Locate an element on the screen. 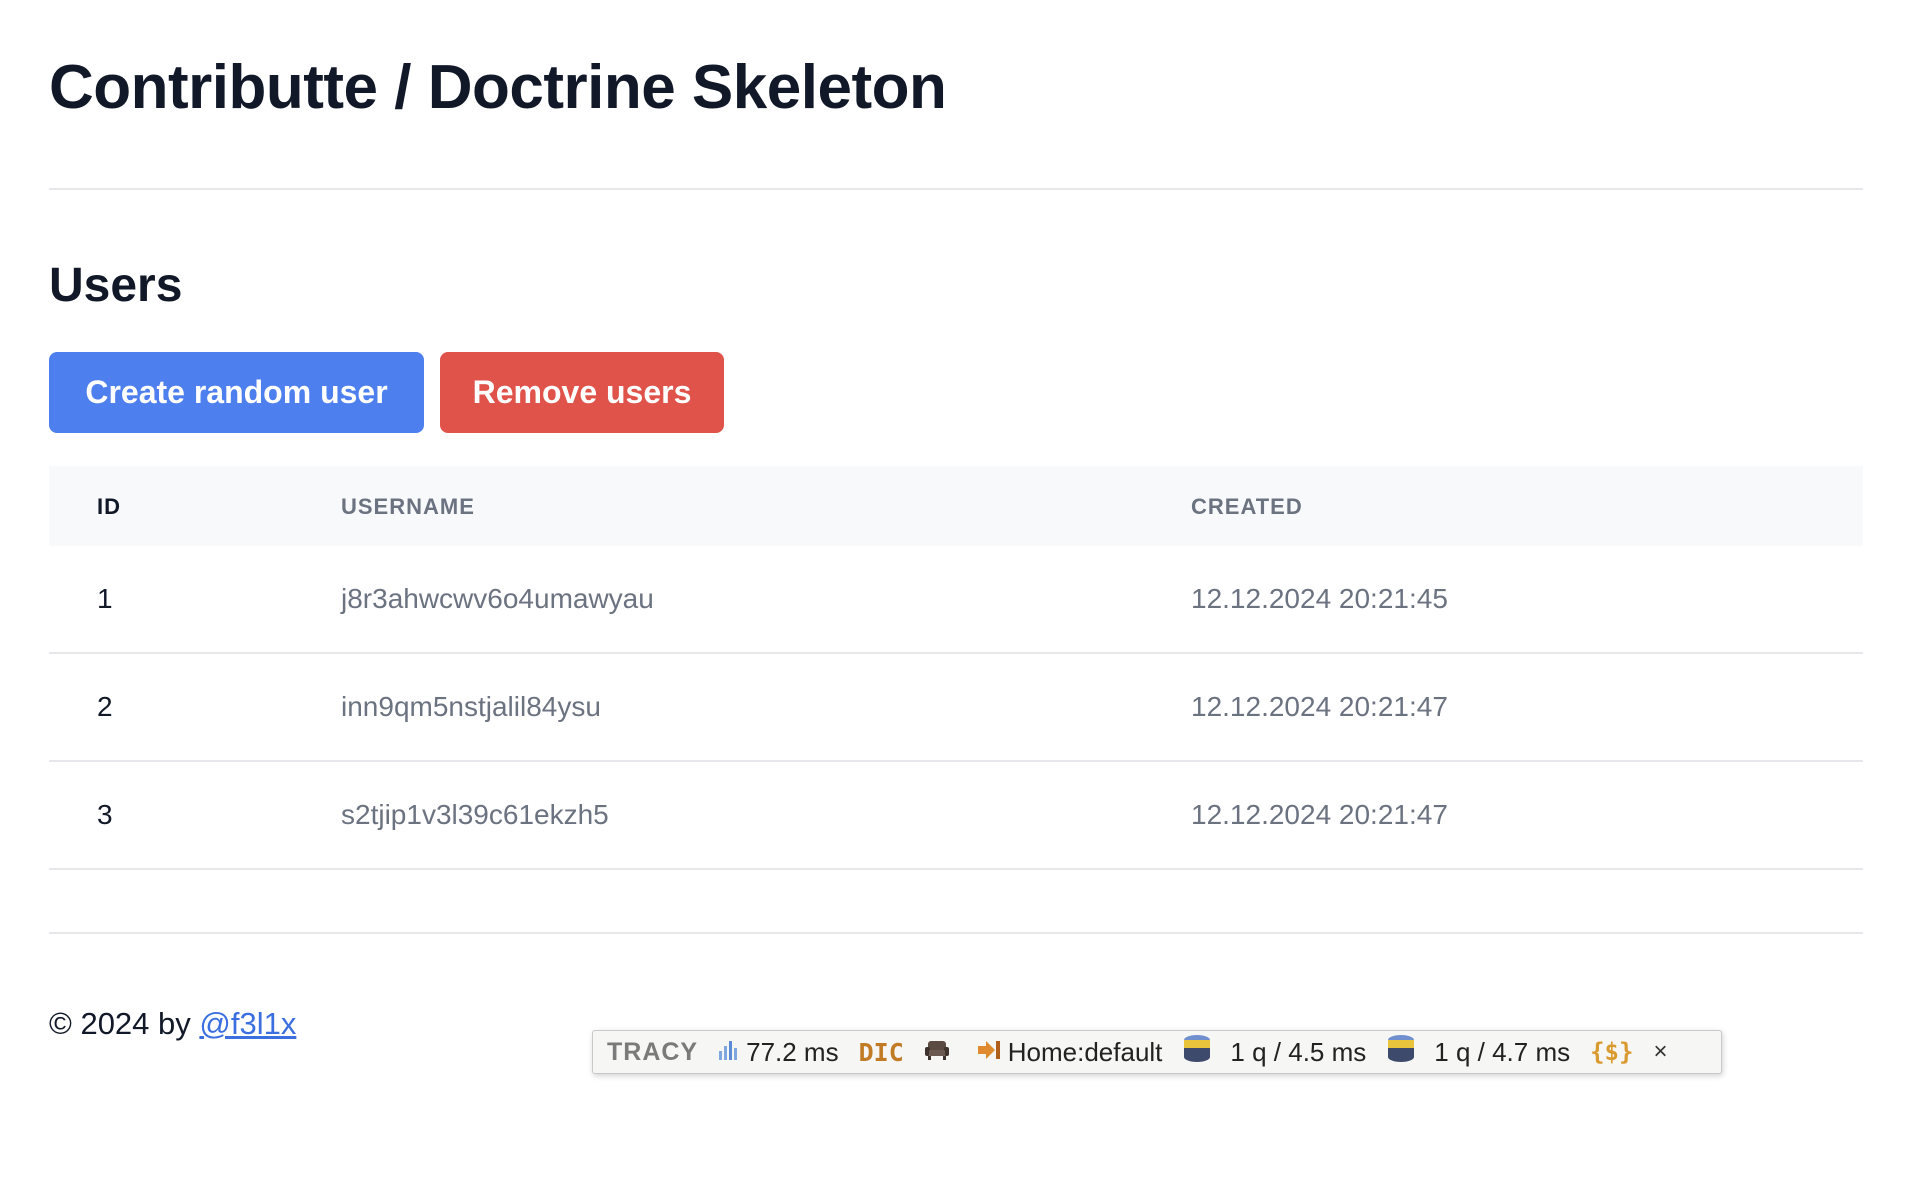  armchair-icon is located at coordinates (937, 1052).